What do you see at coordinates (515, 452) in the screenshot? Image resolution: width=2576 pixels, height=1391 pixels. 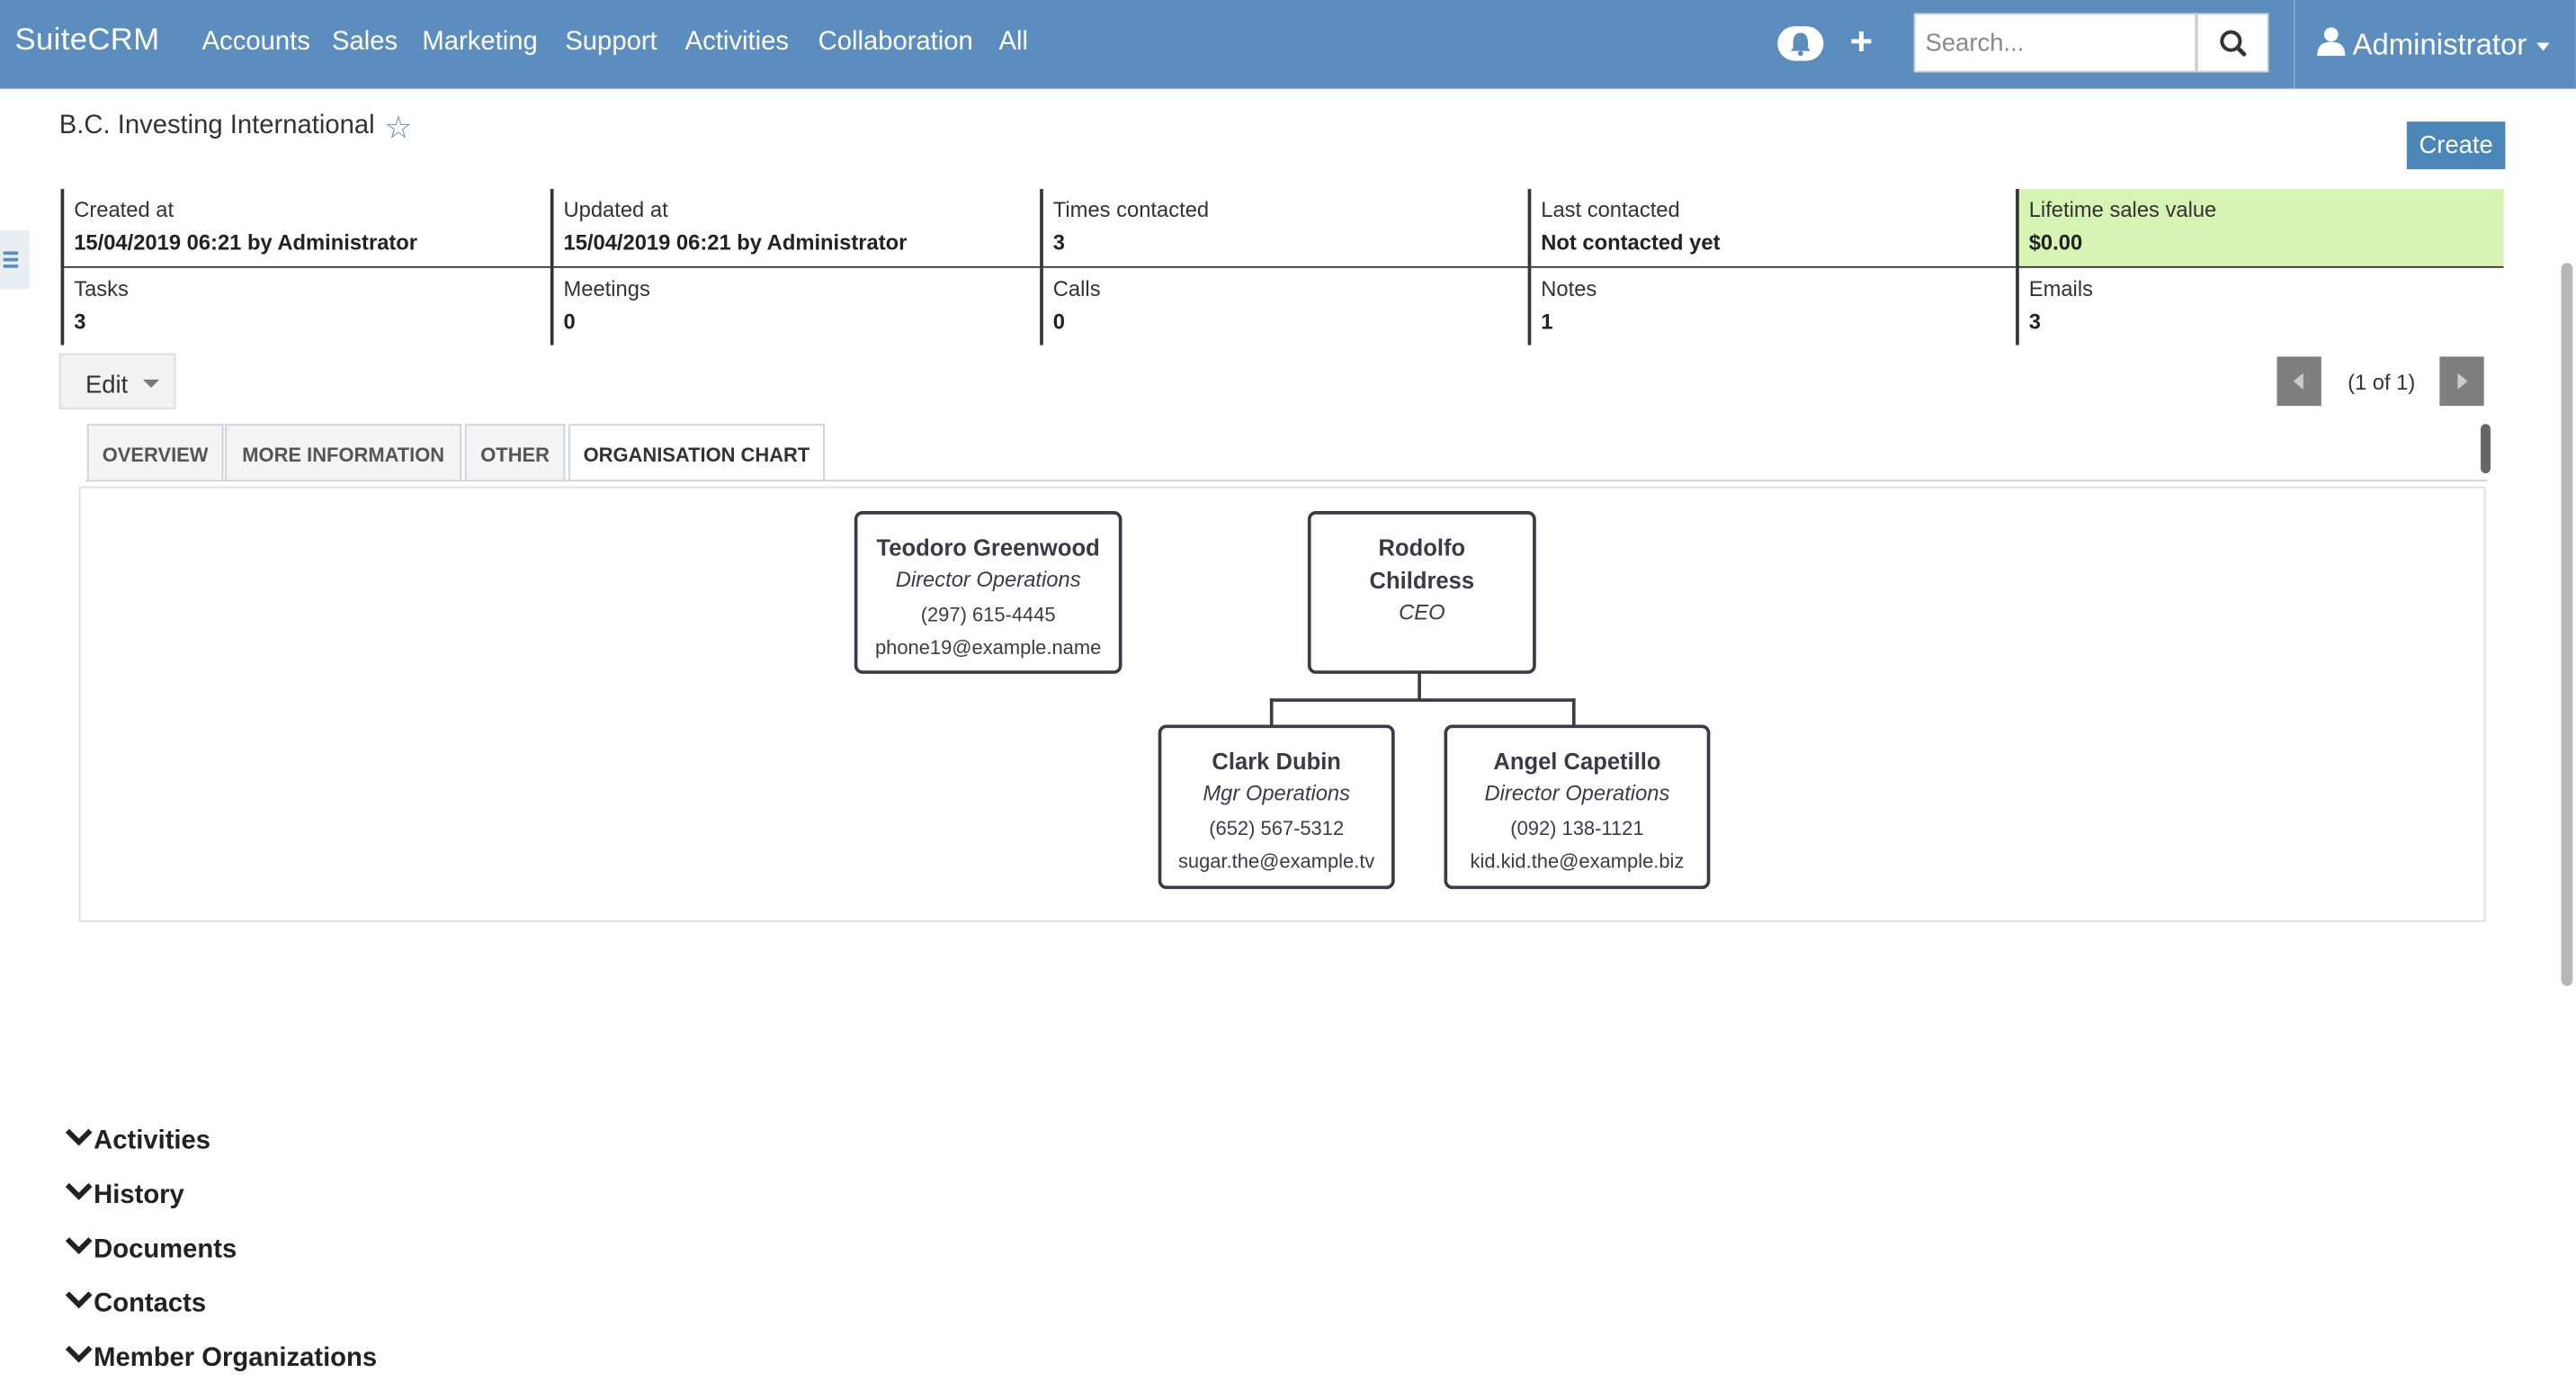 I see `tab-other: OTHER` at bounding box center [515, 452].